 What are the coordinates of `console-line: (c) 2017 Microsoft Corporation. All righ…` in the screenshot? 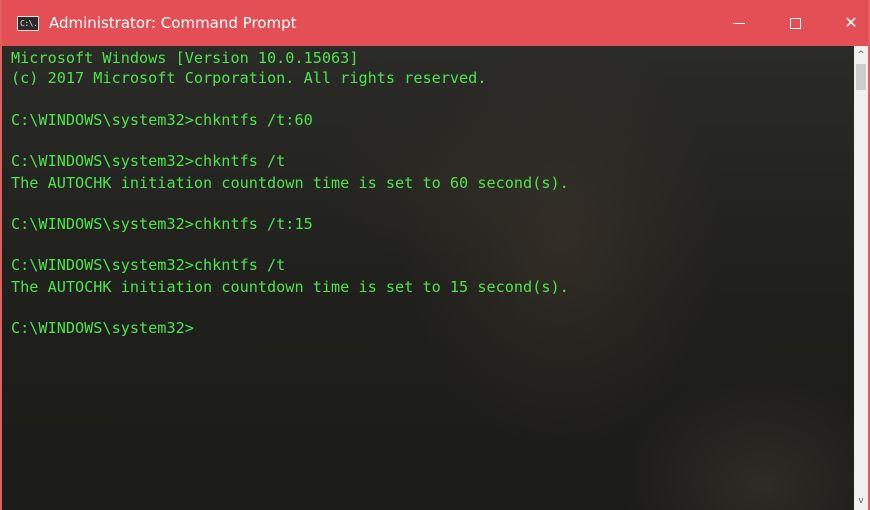 It's located at (249, 78).